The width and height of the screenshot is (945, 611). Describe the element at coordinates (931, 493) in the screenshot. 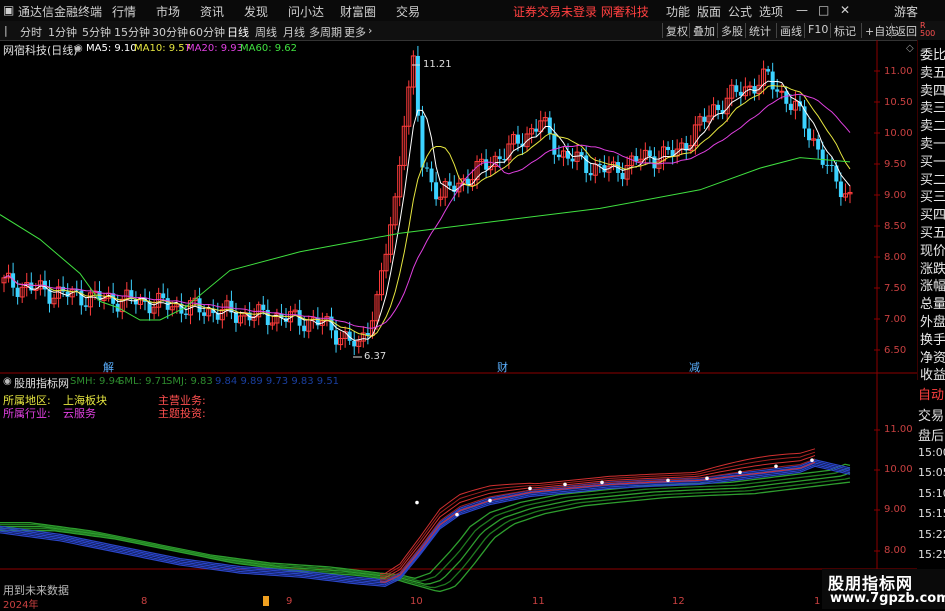

I see `trade-item: 15:10` at that location.